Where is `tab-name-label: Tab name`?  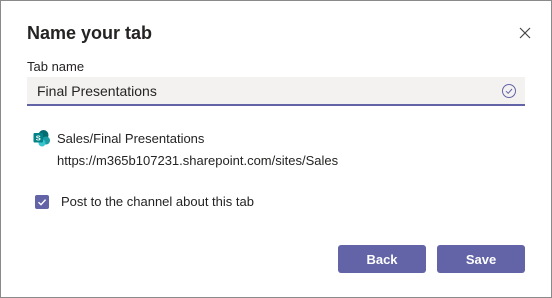 tab-name-label: Tab name is located at coordinates (56, 66).